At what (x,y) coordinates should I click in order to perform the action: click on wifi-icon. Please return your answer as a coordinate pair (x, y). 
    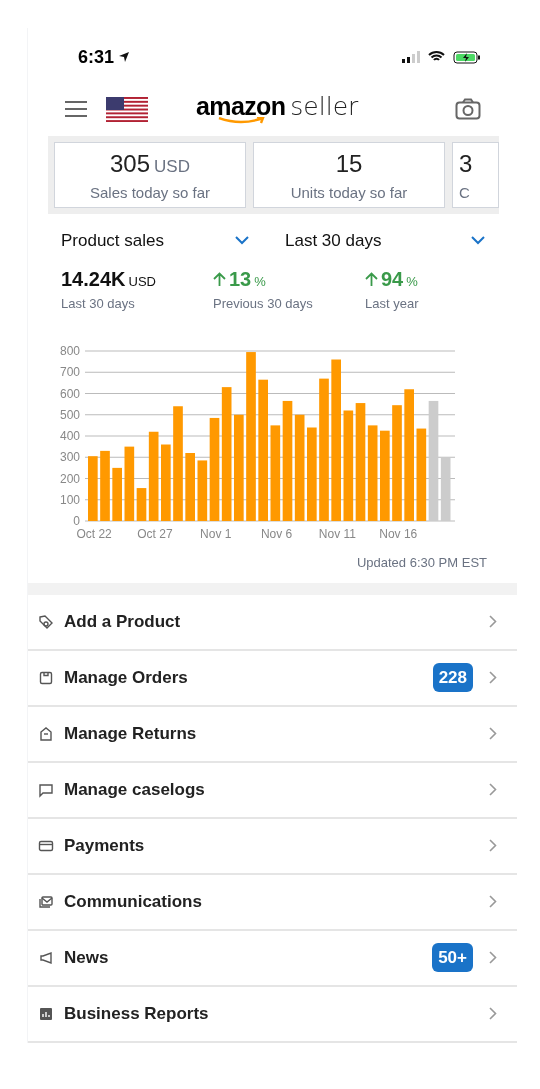
    Looking at the image, I should click on (436, 57).